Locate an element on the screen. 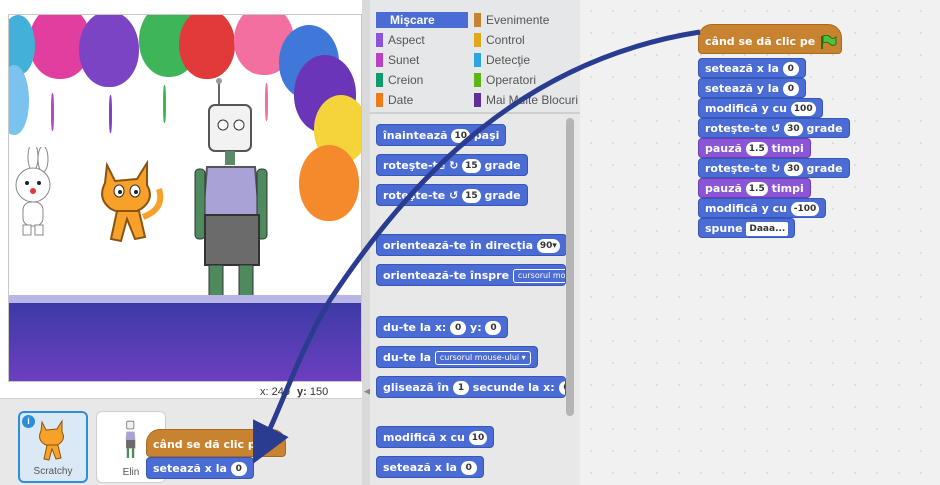  script-block: setează x la 0 is located at coordinates (752, 68).